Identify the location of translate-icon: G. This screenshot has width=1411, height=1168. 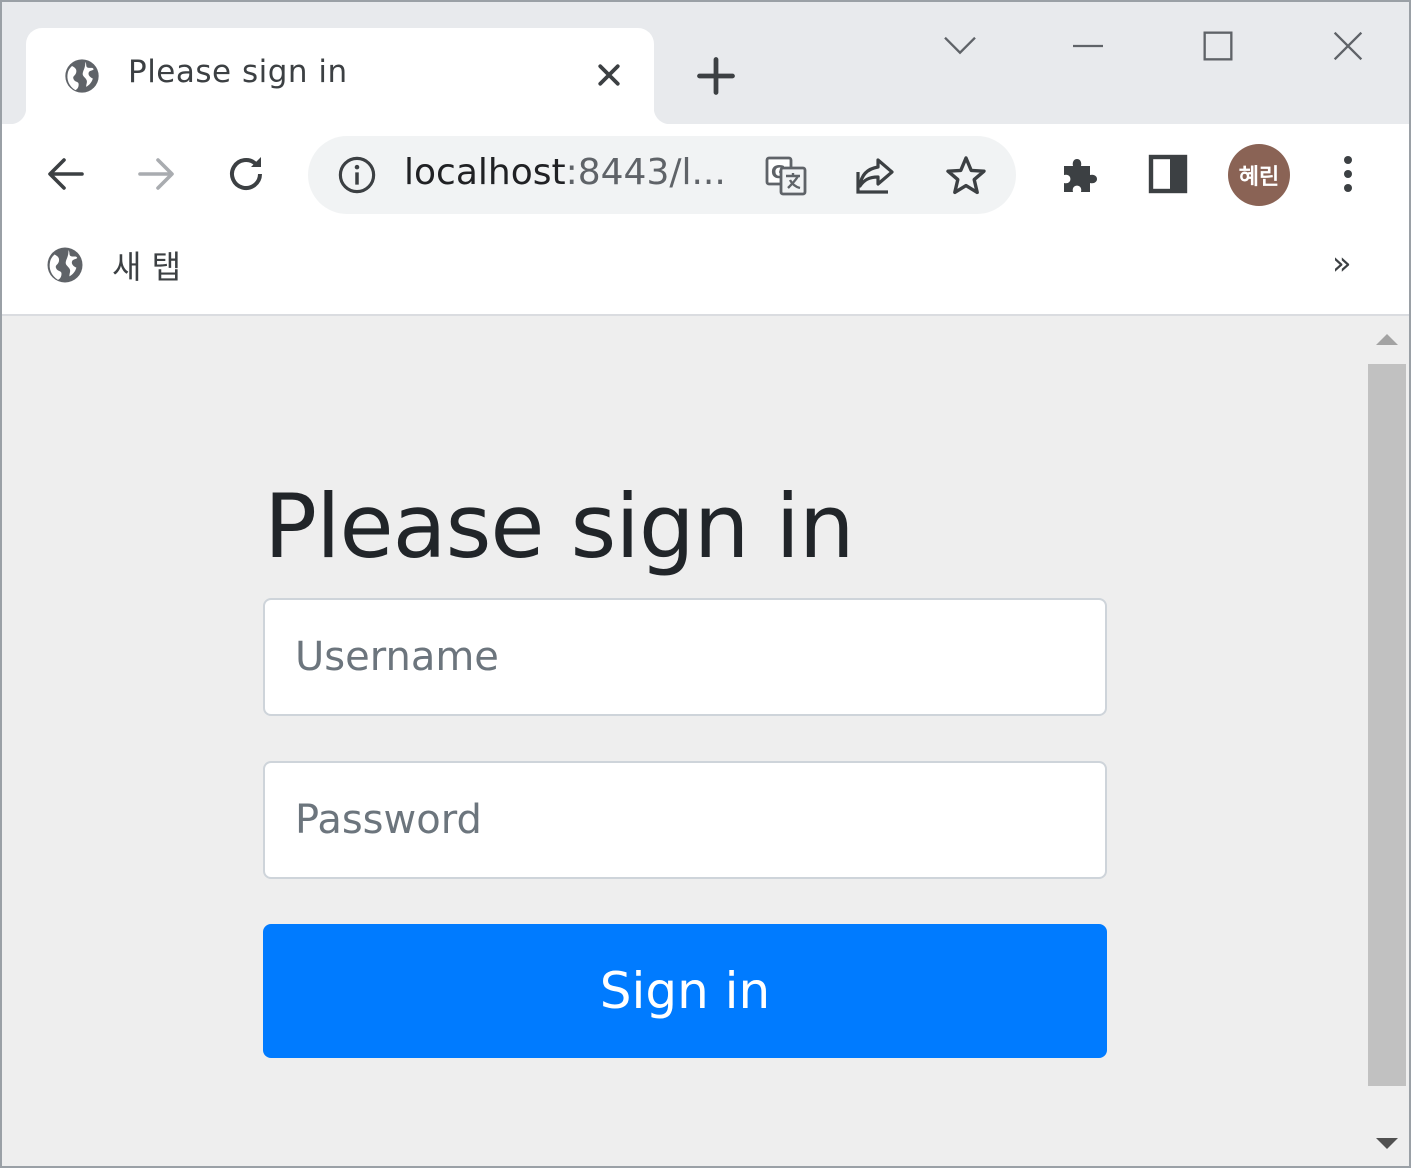
(786, 176).